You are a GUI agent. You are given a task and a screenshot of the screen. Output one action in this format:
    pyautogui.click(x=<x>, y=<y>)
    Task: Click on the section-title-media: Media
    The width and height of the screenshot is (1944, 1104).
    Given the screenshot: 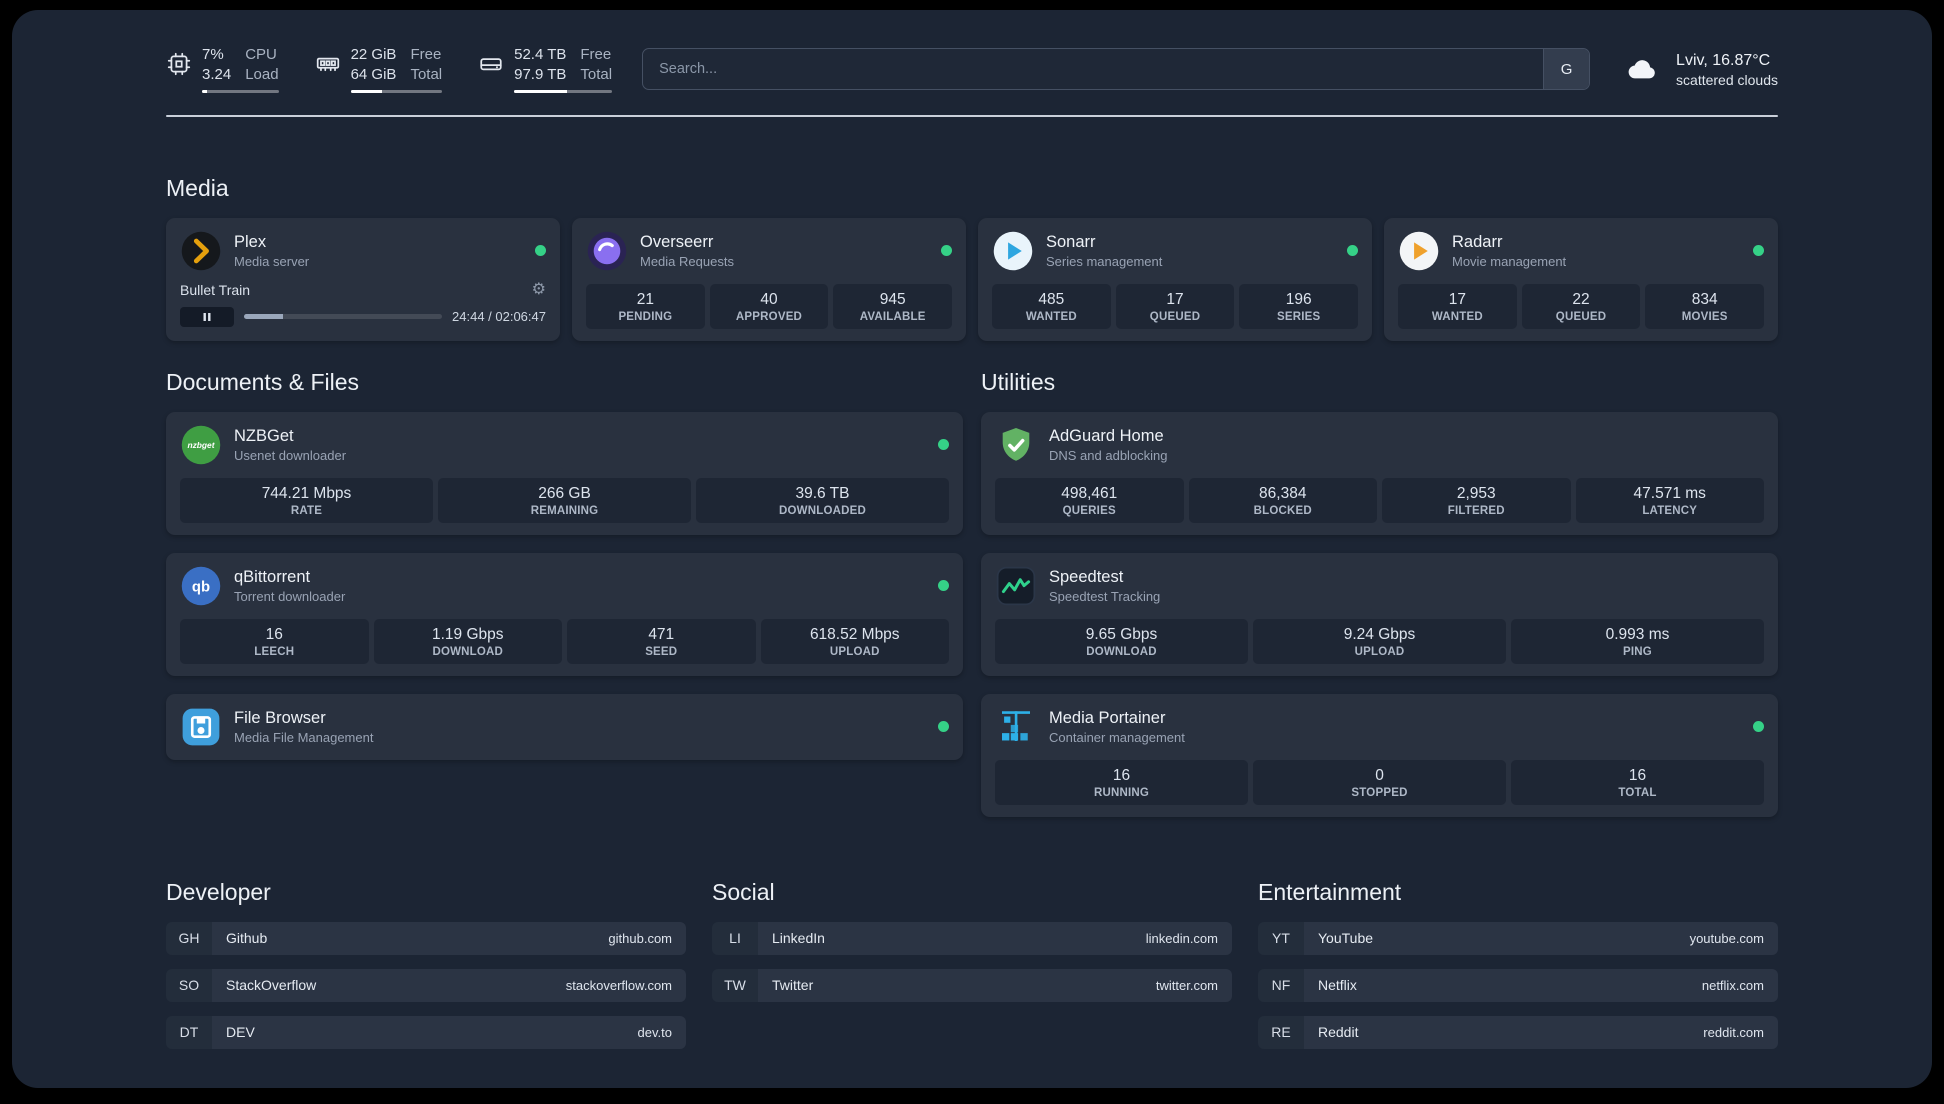 What is the action you would take?
    pyautogui.click(x=197, y=187)
    